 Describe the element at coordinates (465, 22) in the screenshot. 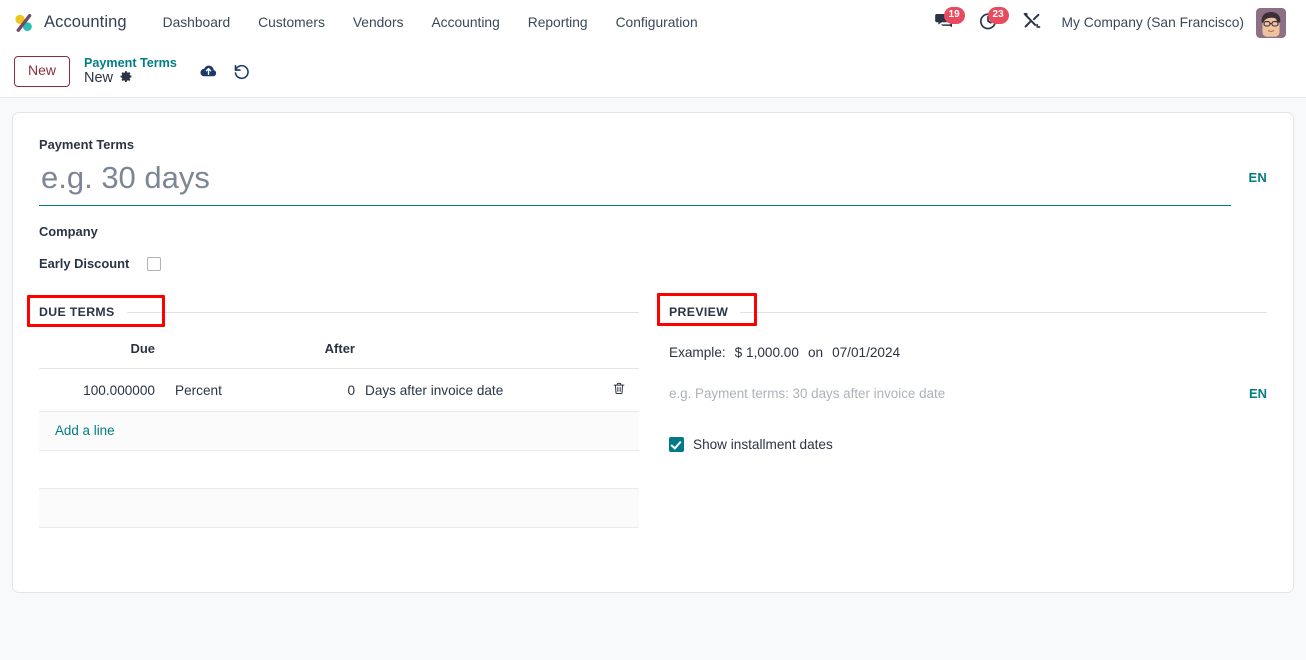

I see `menu-item-accounting: Accounting` at that location.